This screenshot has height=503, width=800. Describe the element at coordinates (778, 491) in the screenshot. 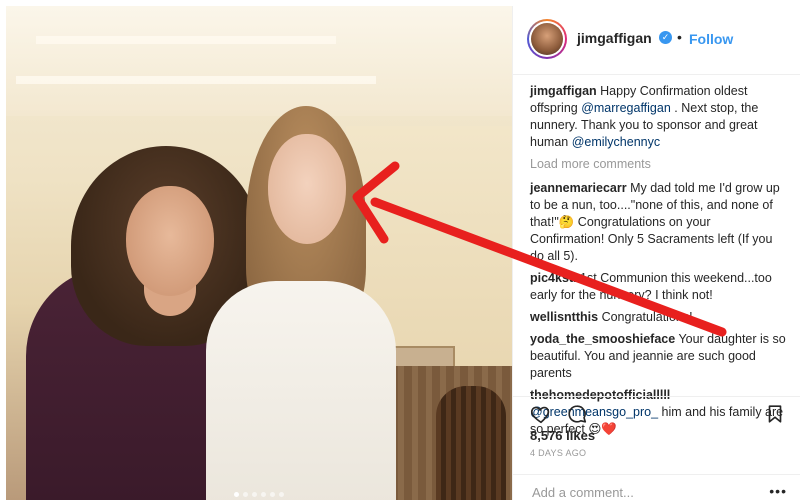

I see `more-options-button: •••` at that location.